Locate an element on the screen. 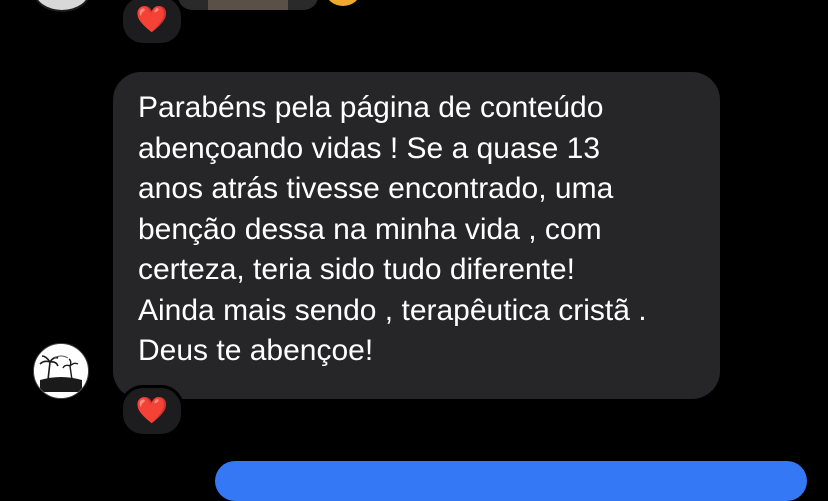 This screenshot has height=501, width=828. previous-media-message is located at coordinates (248, 5).